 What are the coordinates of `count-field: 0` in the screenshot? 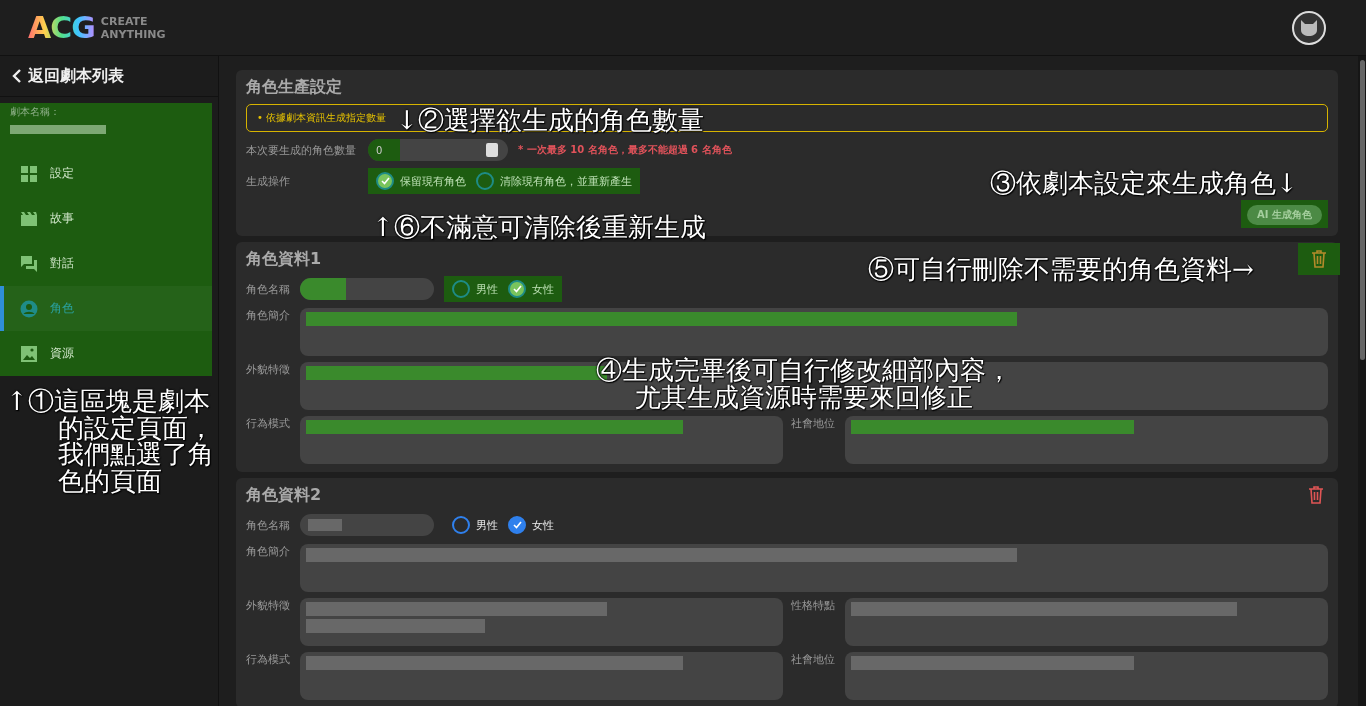 It's located at (438, 150).